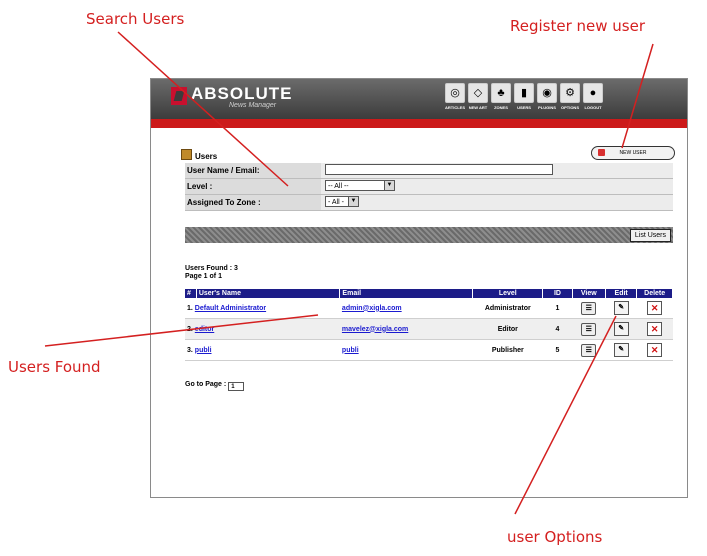 This screenshot has width=707, height=556. What do you see at coordinates (565, 415) in the screenshot?
I see `user-options-pointer` at bounding box center [565, 415].